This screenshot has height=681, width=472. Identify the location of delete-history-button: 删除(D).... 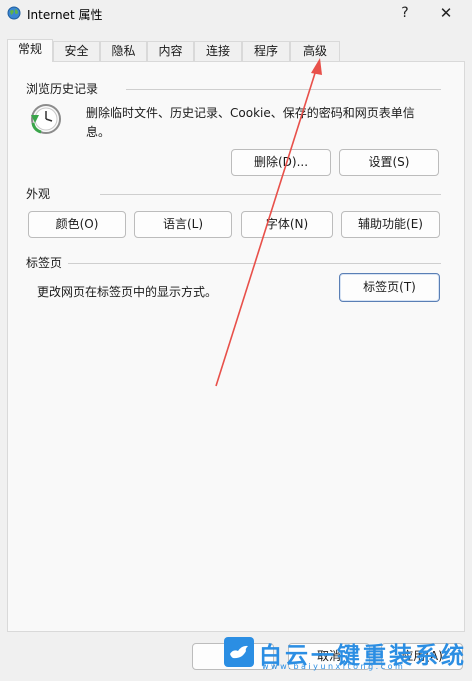
(281, 162).